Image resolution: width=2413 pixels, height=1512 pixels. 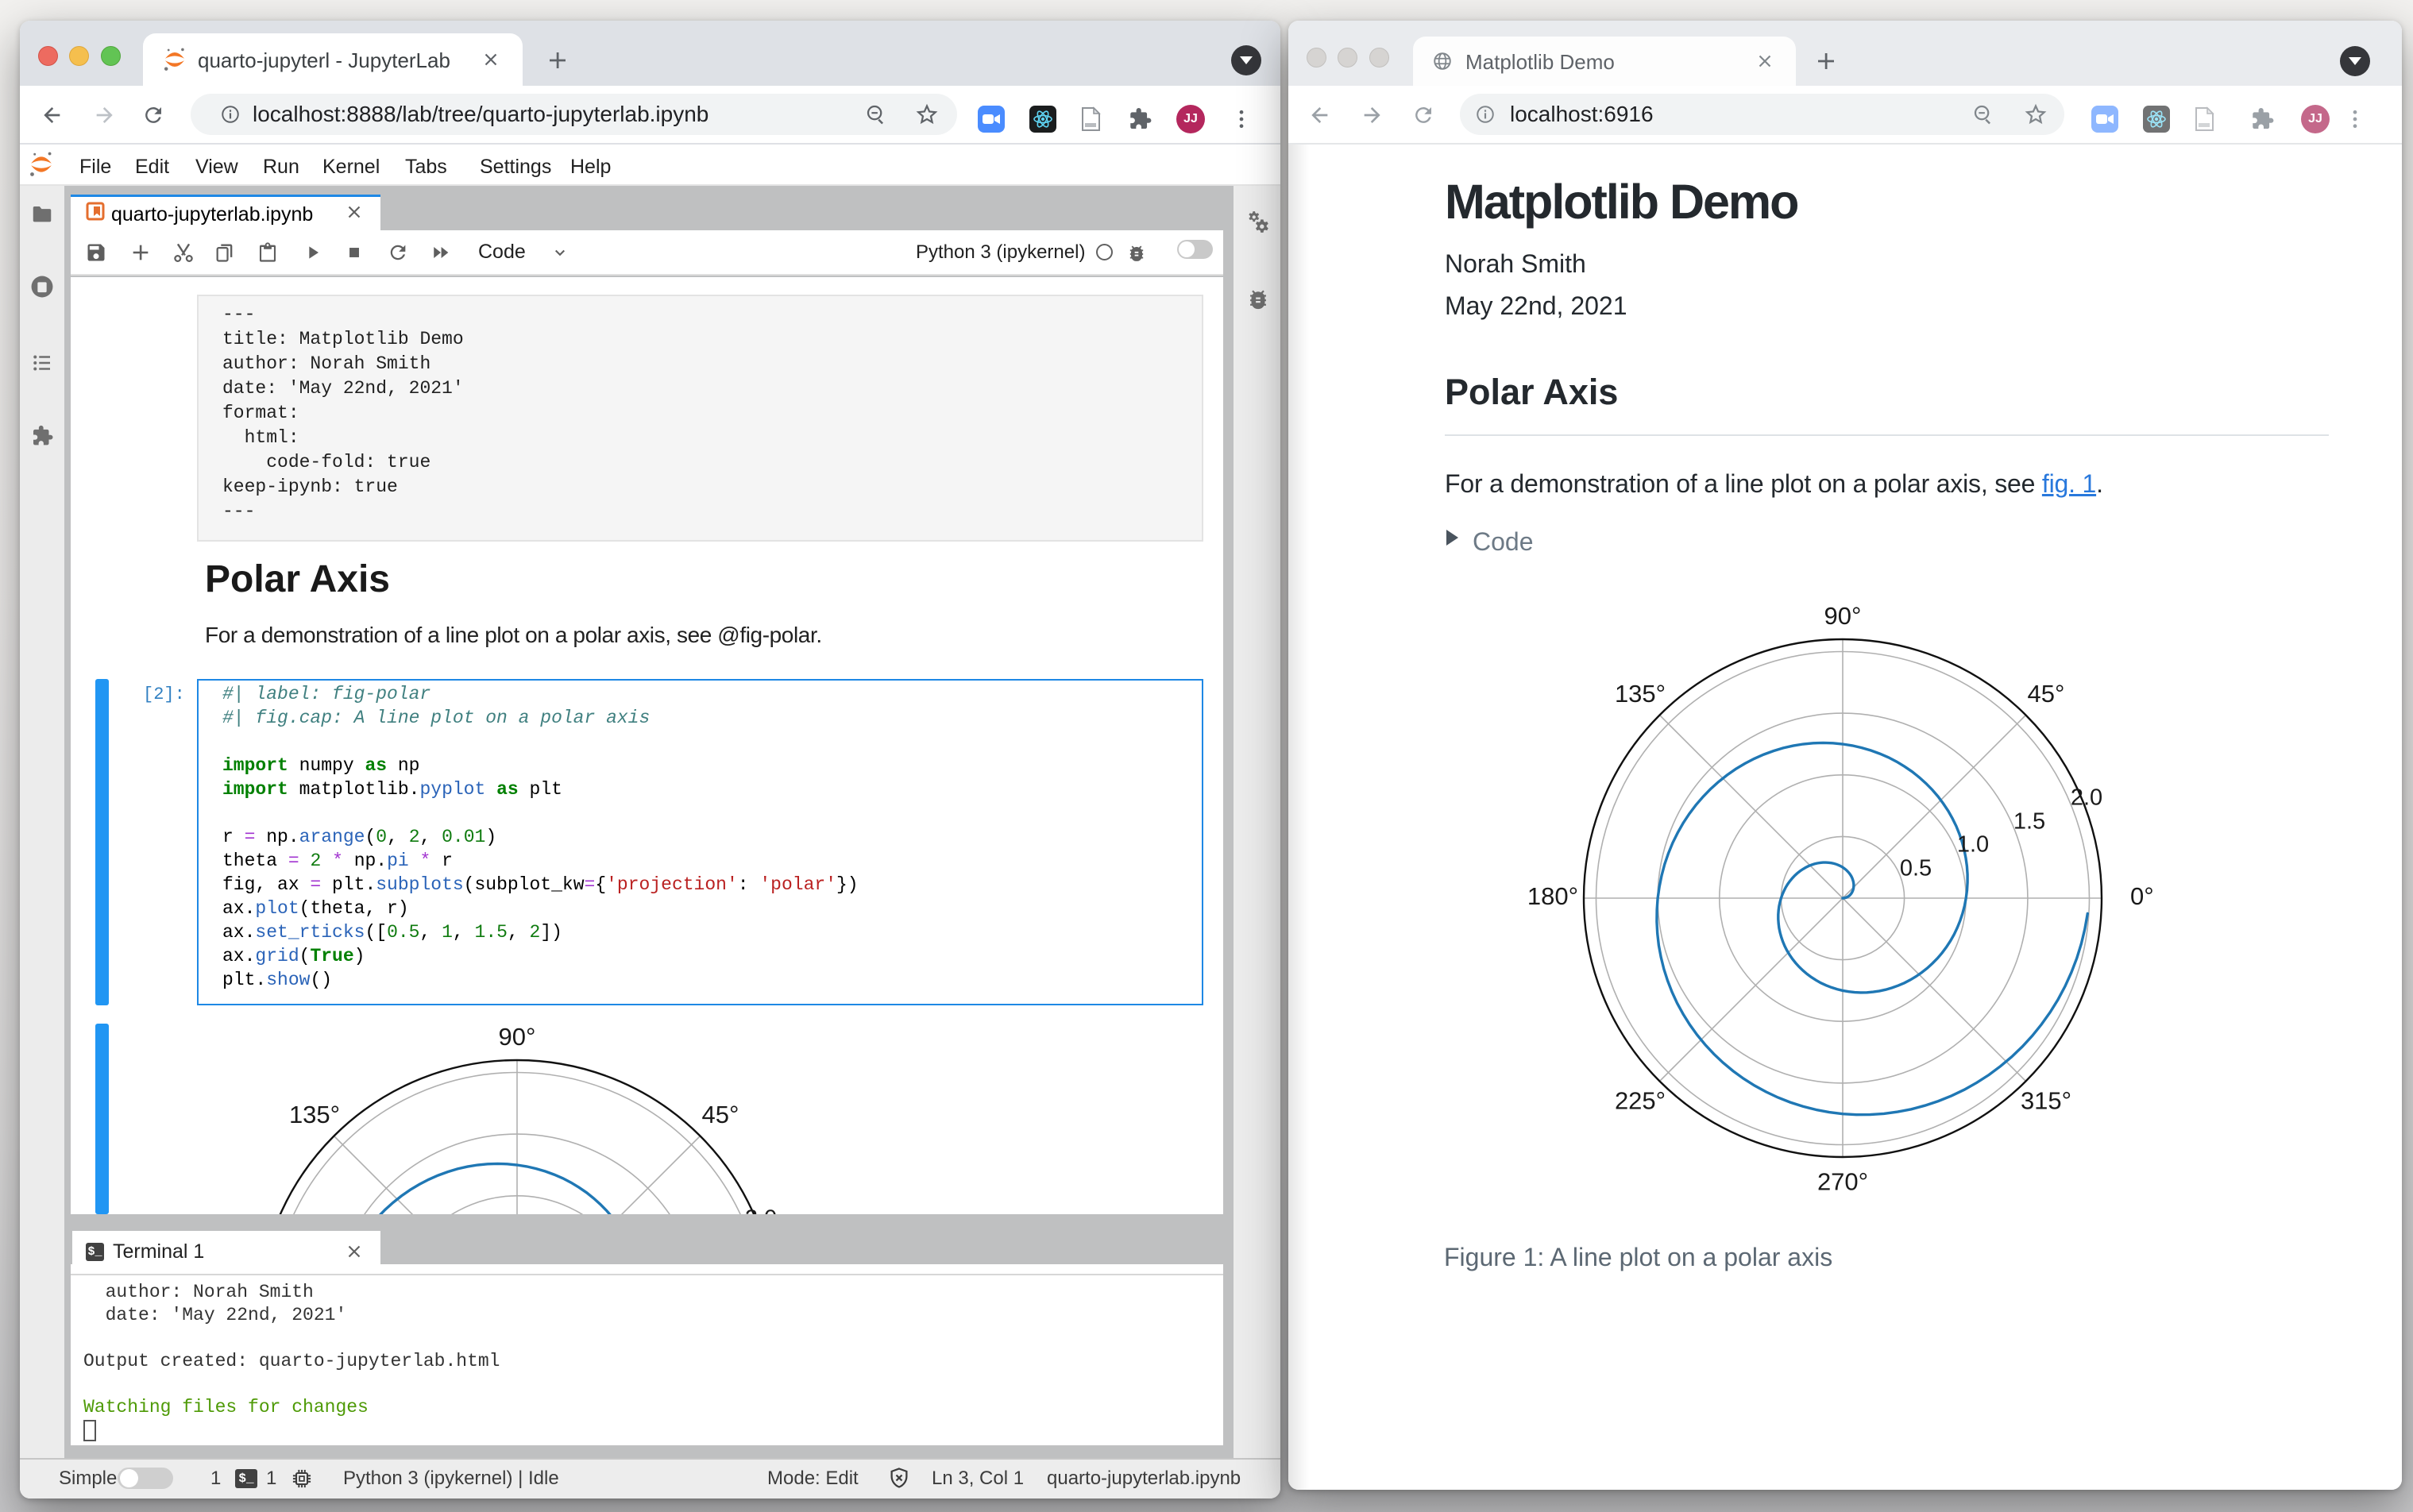 What do you see at coordinates (2046, 1100) in the screenshot?
I see `svg-text: 315°` at bounding box center [2046, 1100].